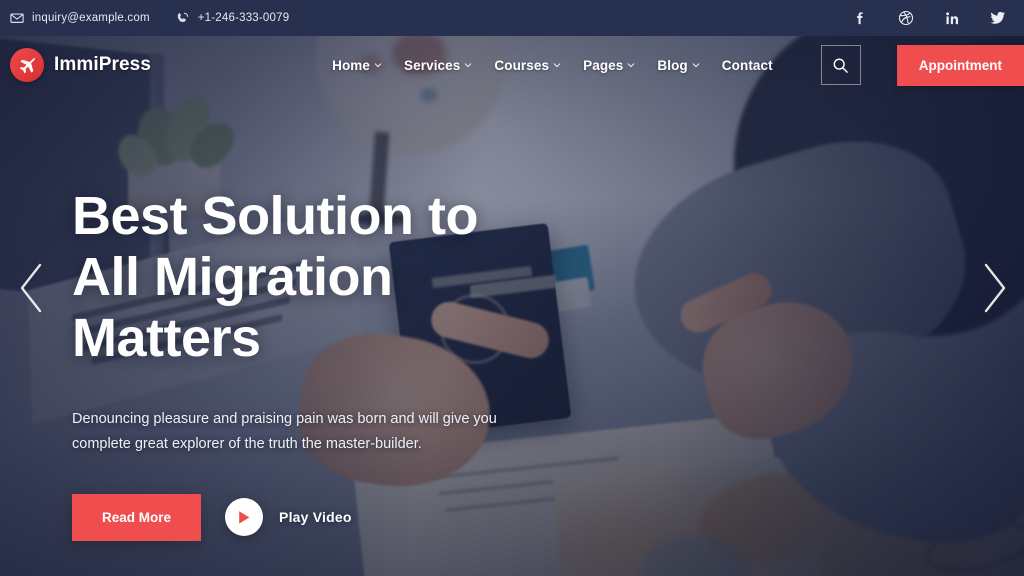 This screenshot has height=576, width=1024. I want to click on play-video-label: Play Video, so click(315, 517).